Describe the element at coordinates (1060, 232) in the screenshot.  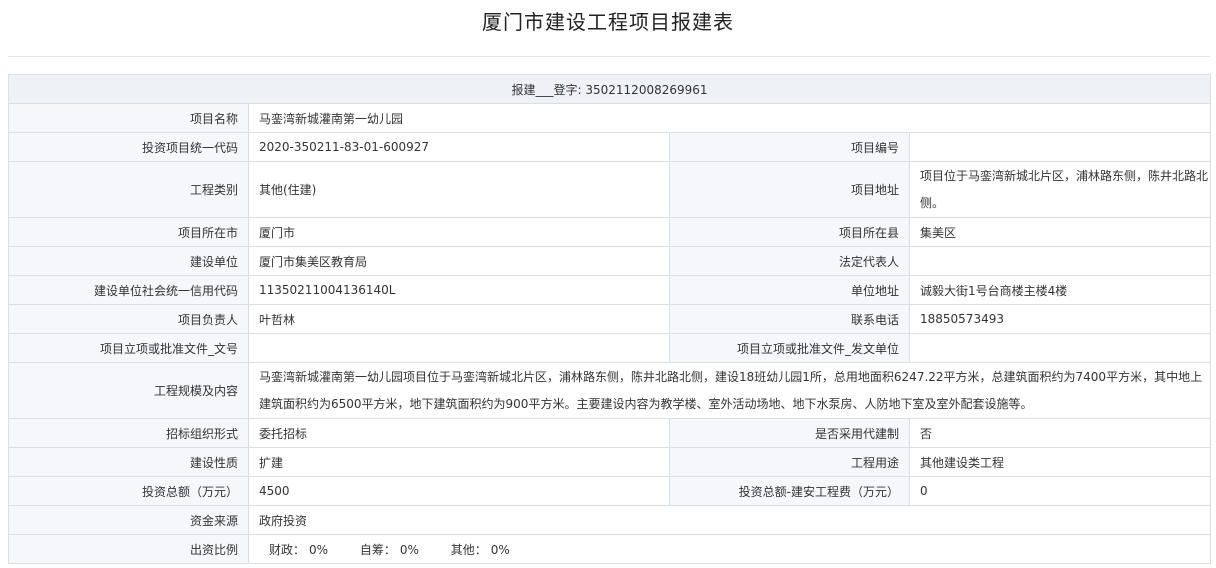
I see `county-value: 集美区` at that location.